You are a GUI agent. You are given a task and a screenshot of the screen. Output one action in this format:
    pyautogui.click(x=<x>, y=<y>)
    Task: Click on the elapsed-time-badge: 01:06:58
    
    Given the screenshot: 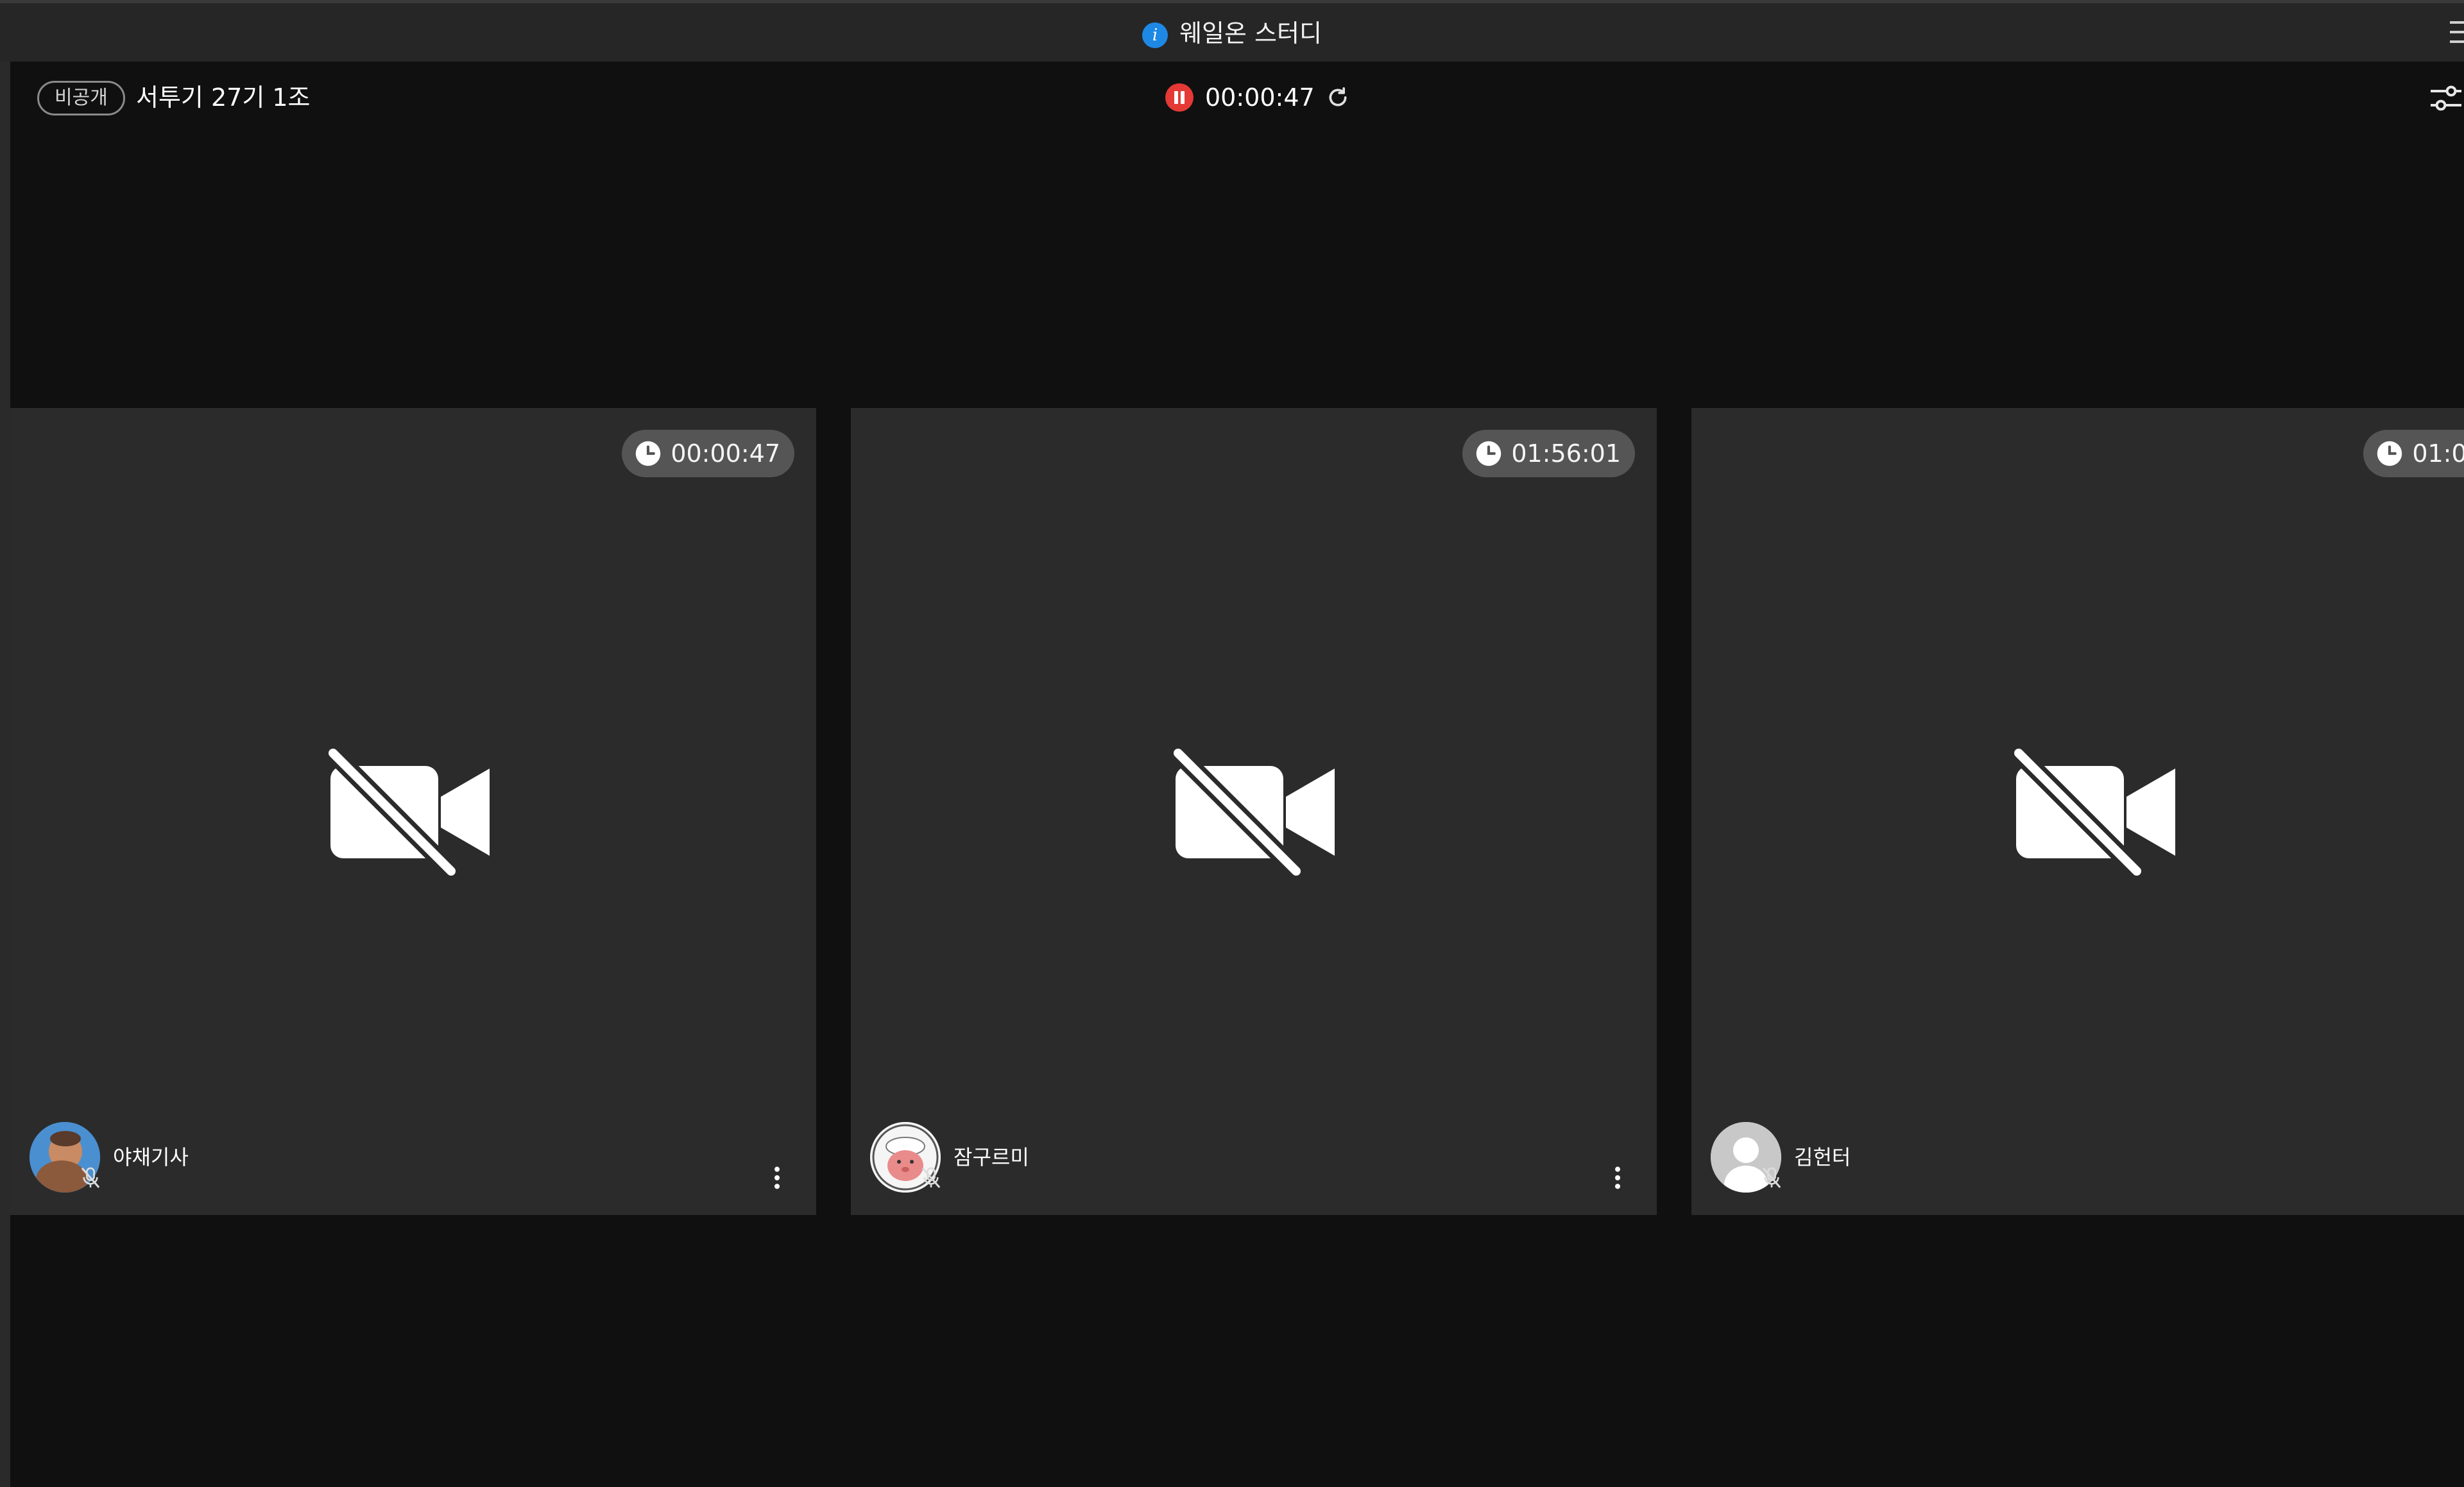 What is the action you would take?
    pyautogui.click(x=2414, y=454)
    